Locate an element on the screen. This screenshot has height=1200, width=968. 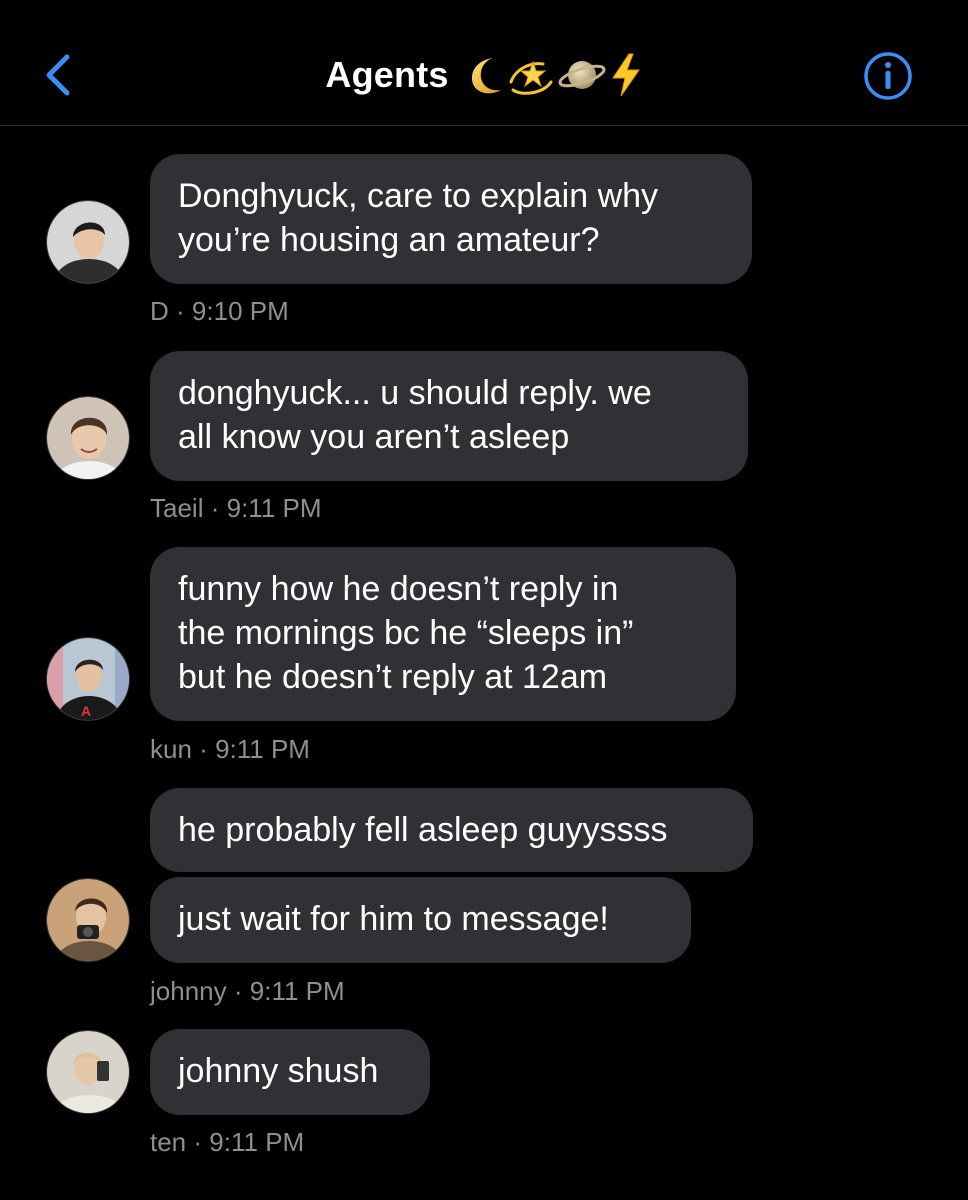
message-meta: ten · 9:11 PM is located at coordinates (227, 1142).